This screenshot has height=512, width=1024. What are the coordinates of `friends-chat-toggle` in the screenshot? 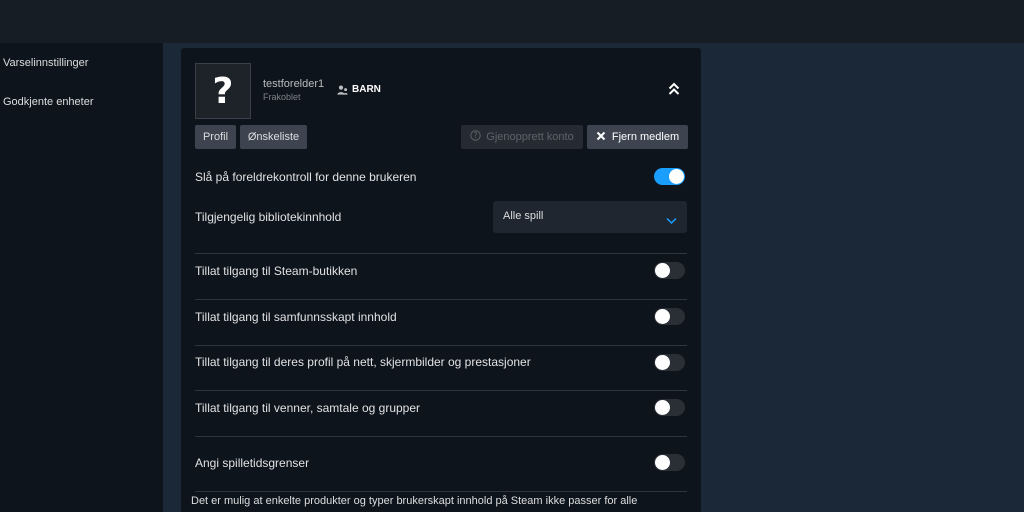 It's located at (669, 407).